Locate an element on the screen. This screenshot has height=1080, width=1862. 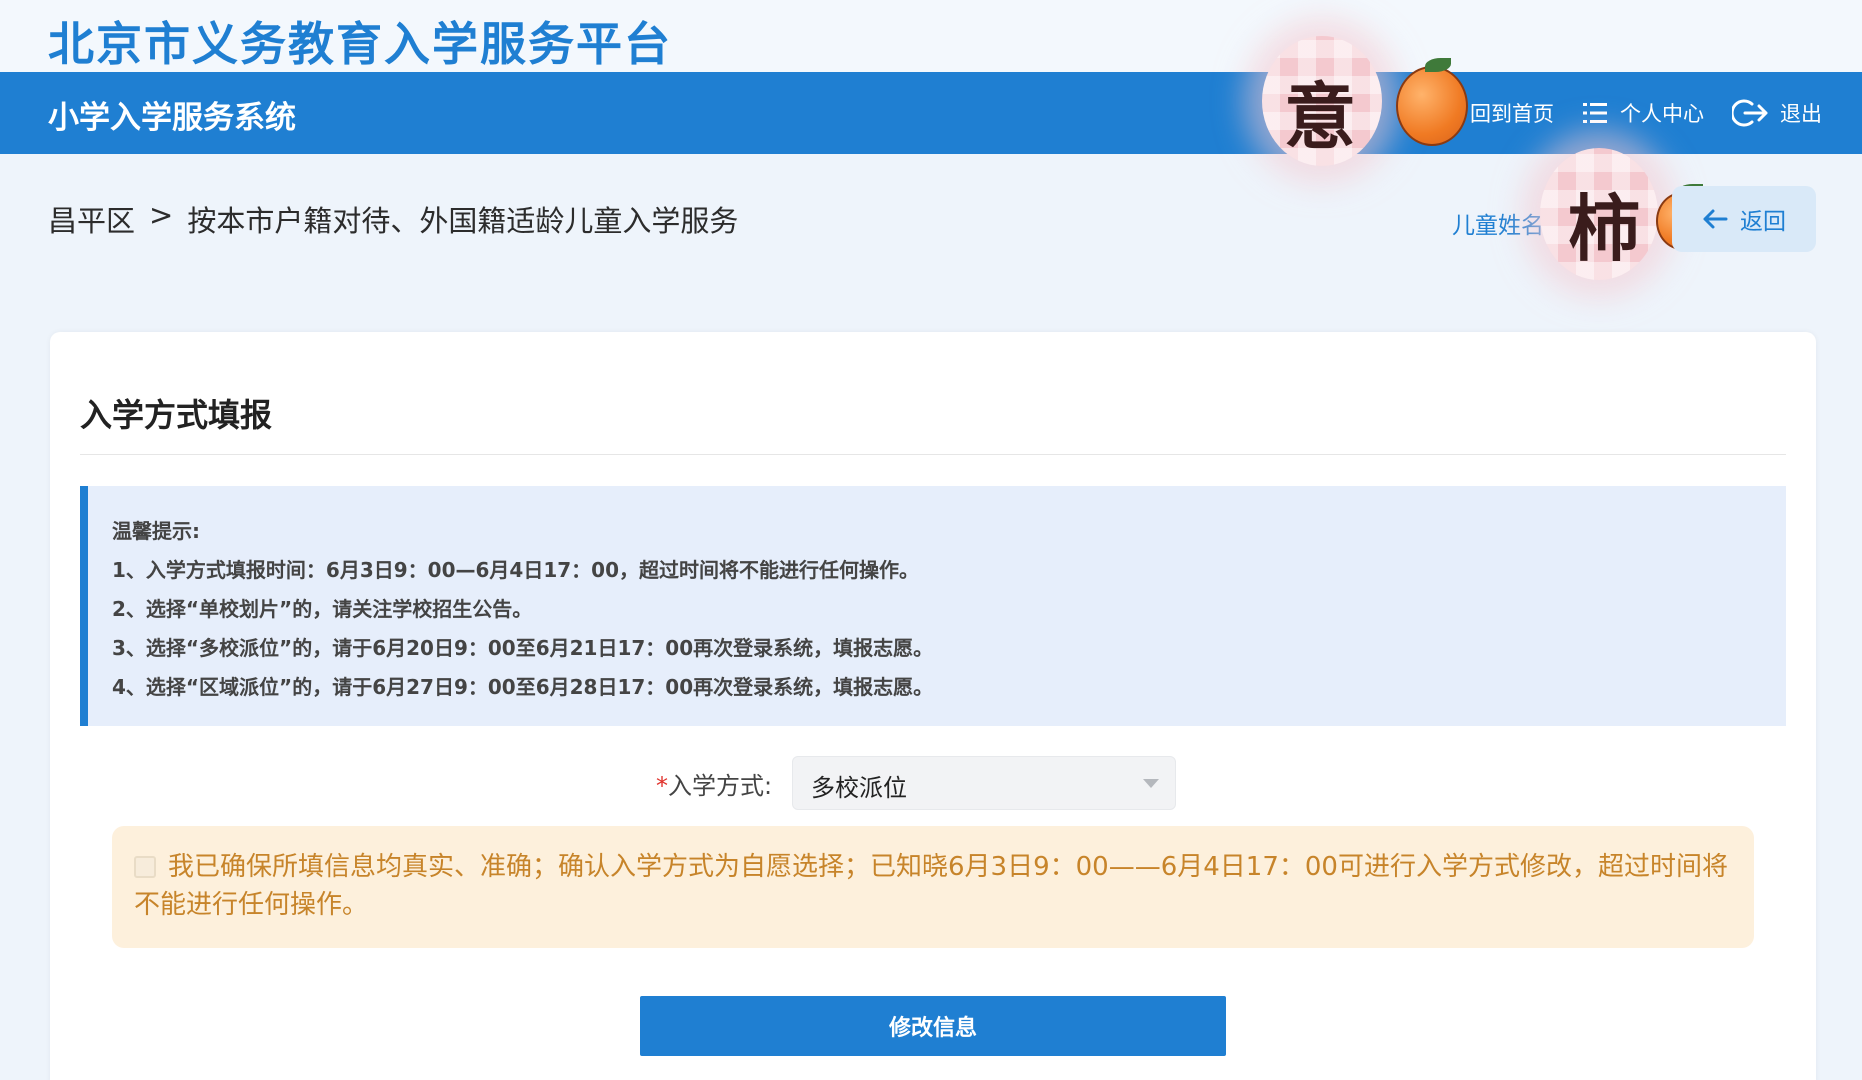
navbar: 小学入学服务系统 回到首页 个人中心 退出 is located at coordinates (931, 113).